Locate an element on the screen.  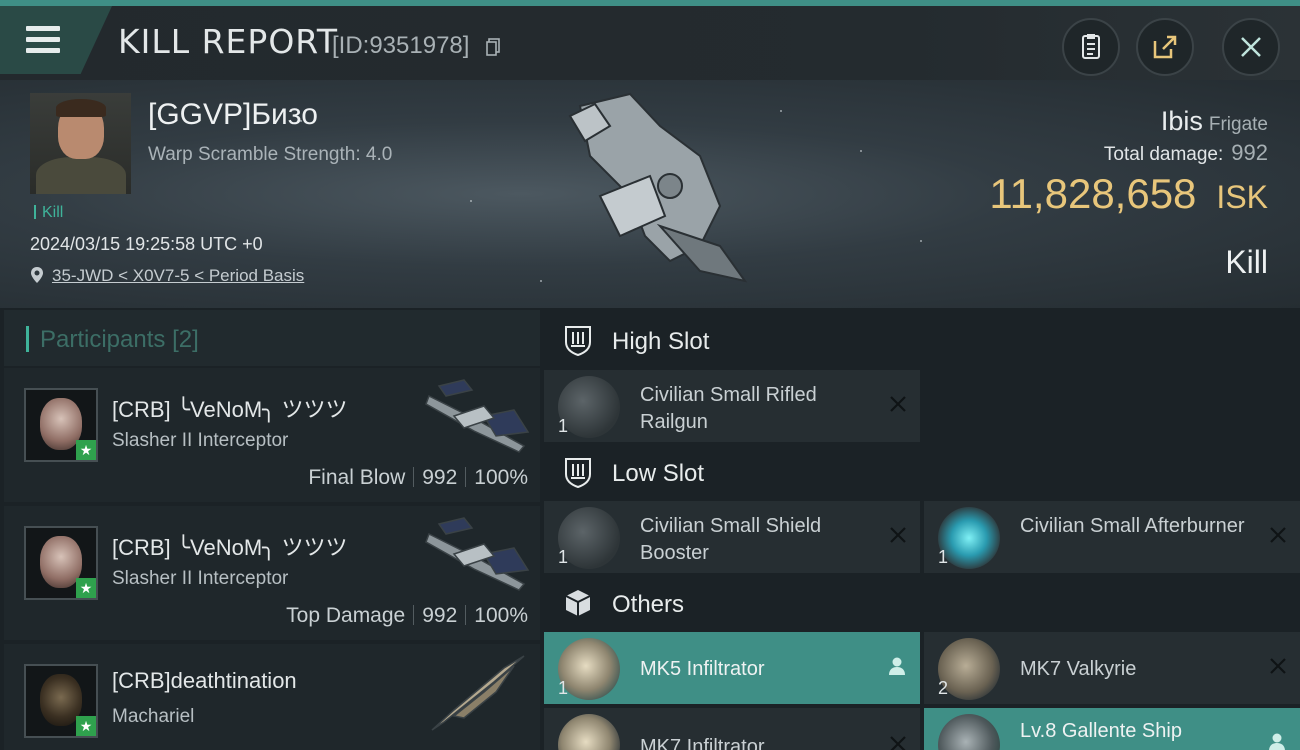
header-accent is located at coordinates (27, 339).